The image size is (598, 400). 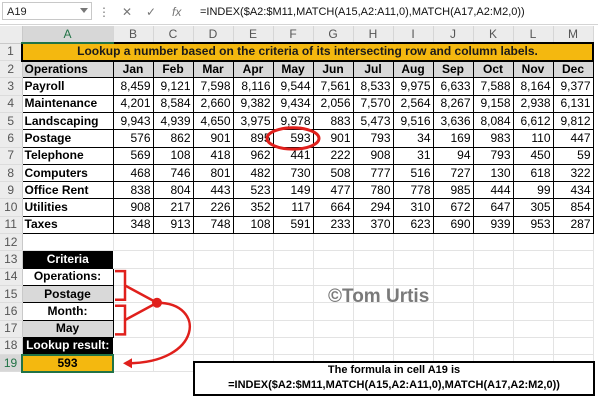 I want to click on operations-label: Operations:, so click(x=67, y=276).